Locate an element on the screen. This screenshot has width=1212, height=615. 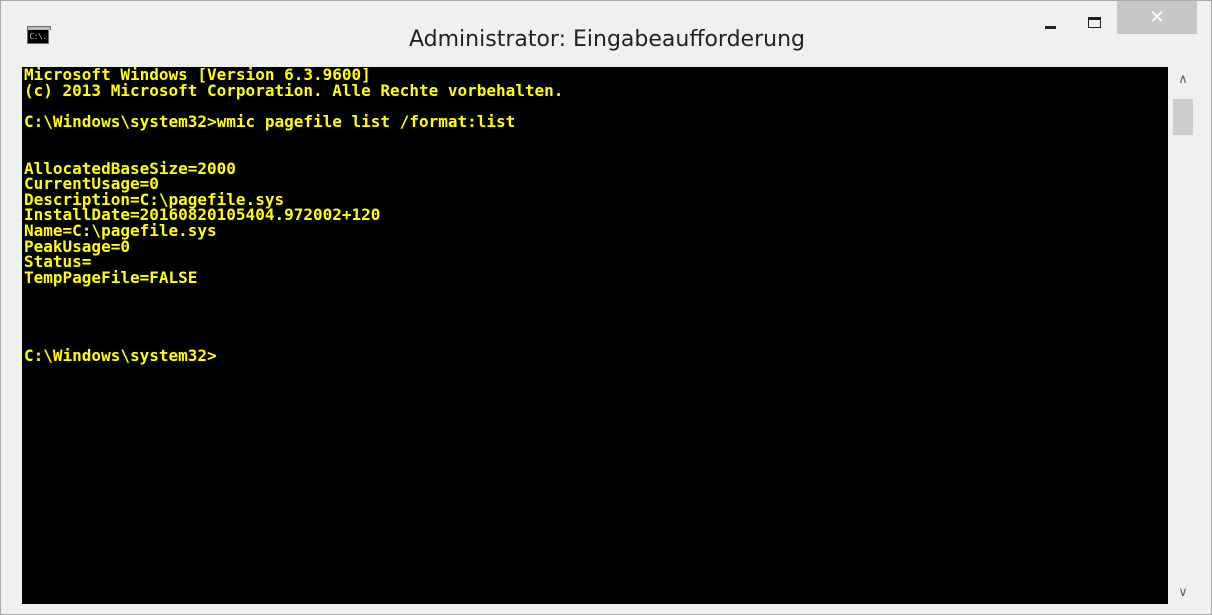
scroll-down-button: ∨ is located at coordinates (1183, 592).